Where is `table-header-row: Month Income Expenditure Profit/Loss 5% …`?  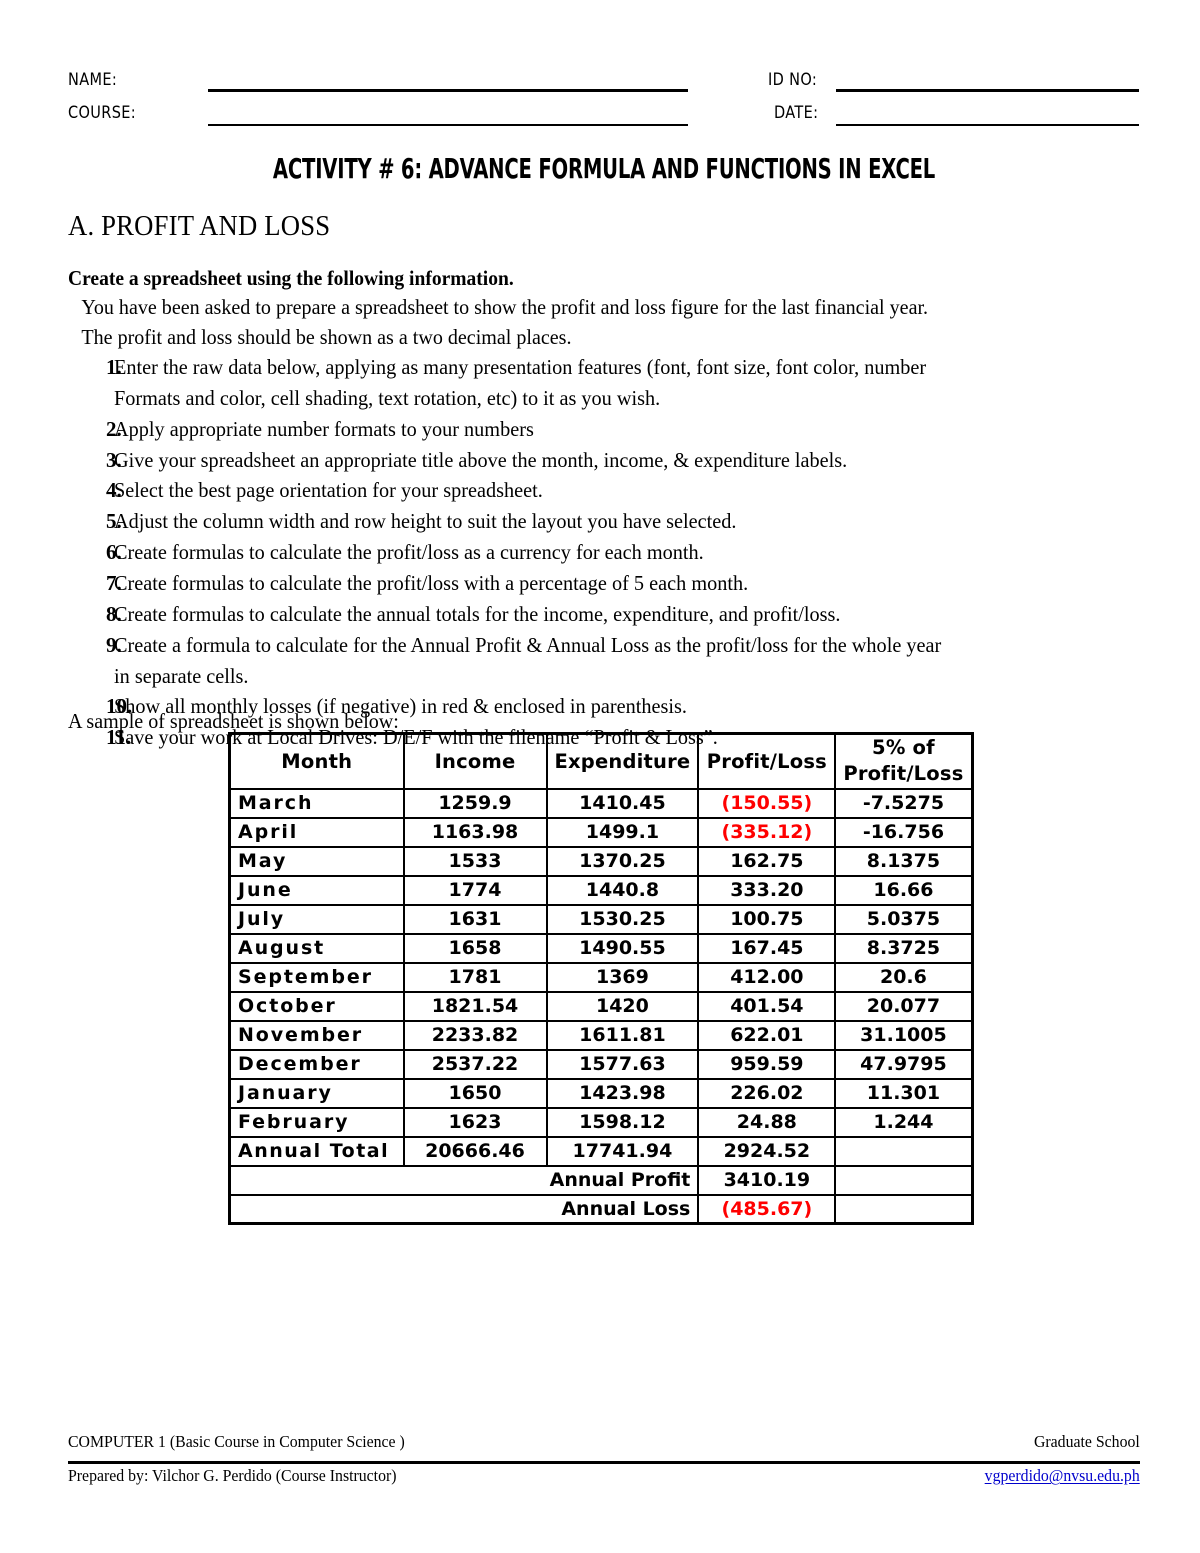
table-header-row: Month Income Expenditure Profit/Loss 5% … is located at coordinates (601, 761).